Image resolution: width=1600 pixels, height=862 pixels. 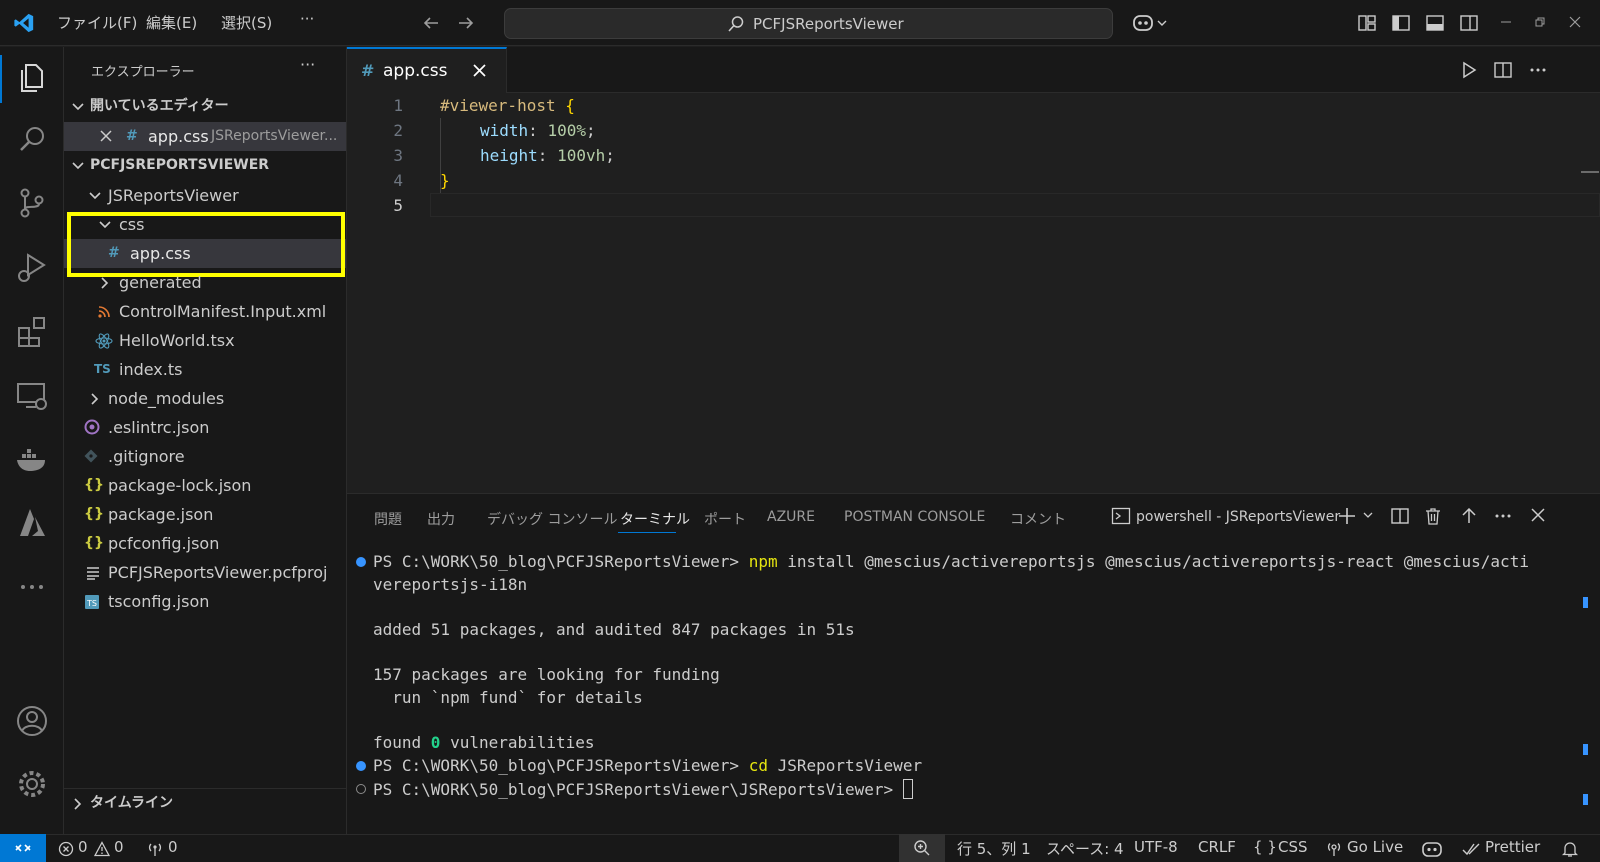 What do you see at coordinates (427, 70) in the screenshot?
I see `tab-app-css: # app.css` at bounding box center [427, 70].